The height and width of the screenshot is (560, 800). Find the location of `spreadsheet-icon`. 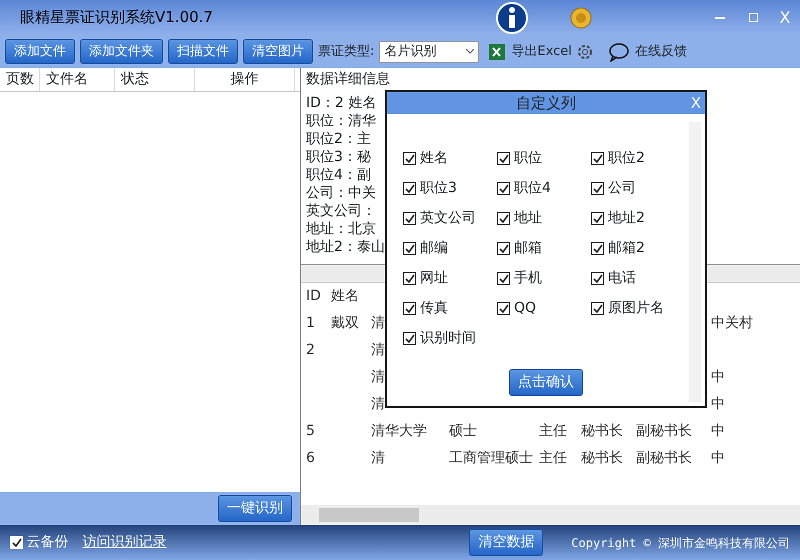

spreadsheet-icon is located at coordinates (497, 51).